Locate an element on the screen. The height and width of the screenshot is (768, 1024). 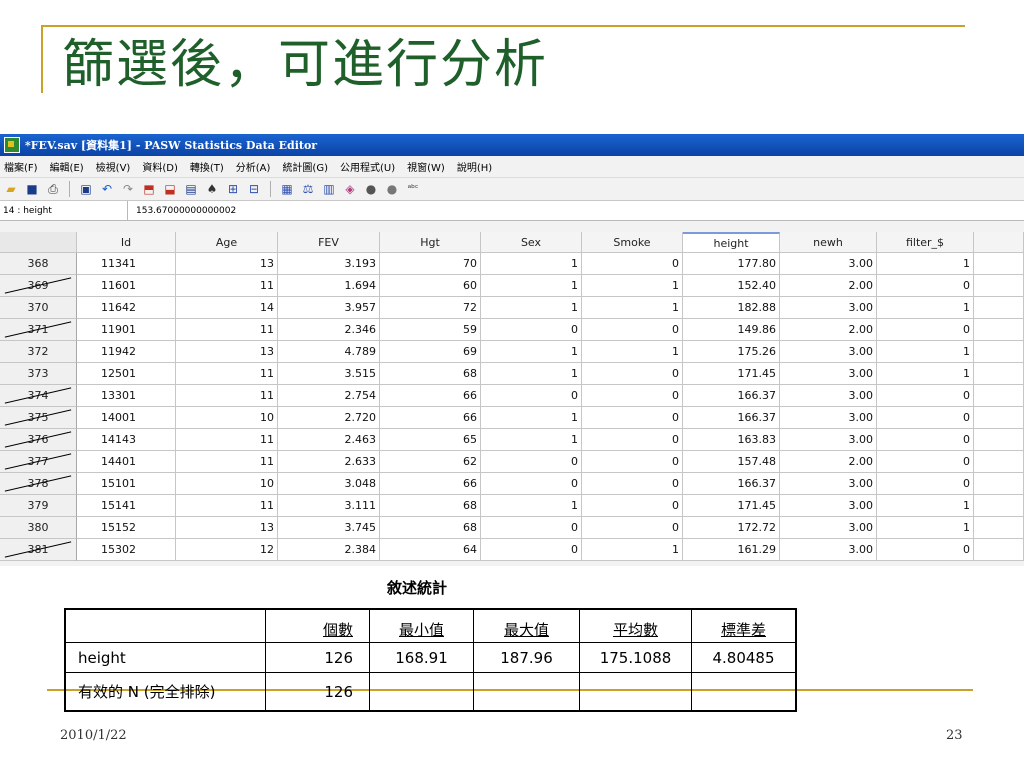
grid-cell: 163.83 is located at coordinates (731, 440).